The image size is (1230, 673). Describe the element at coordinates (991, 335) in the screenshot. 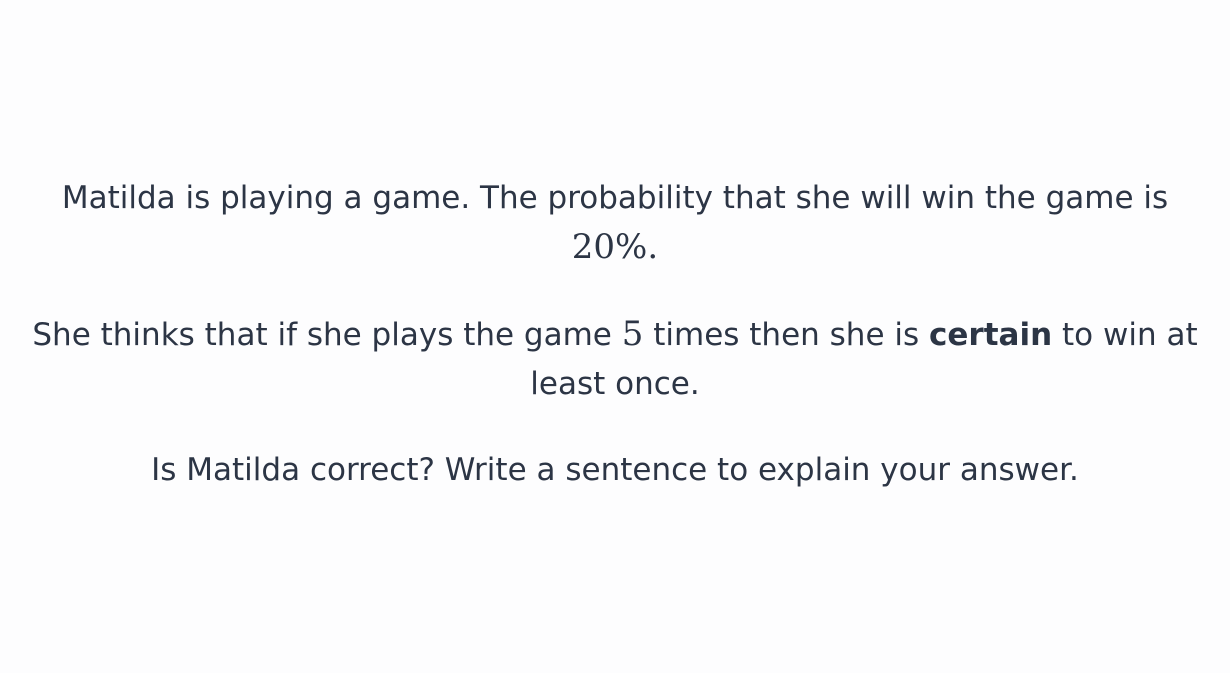

I see `certain-emphasis: certain` at that location.